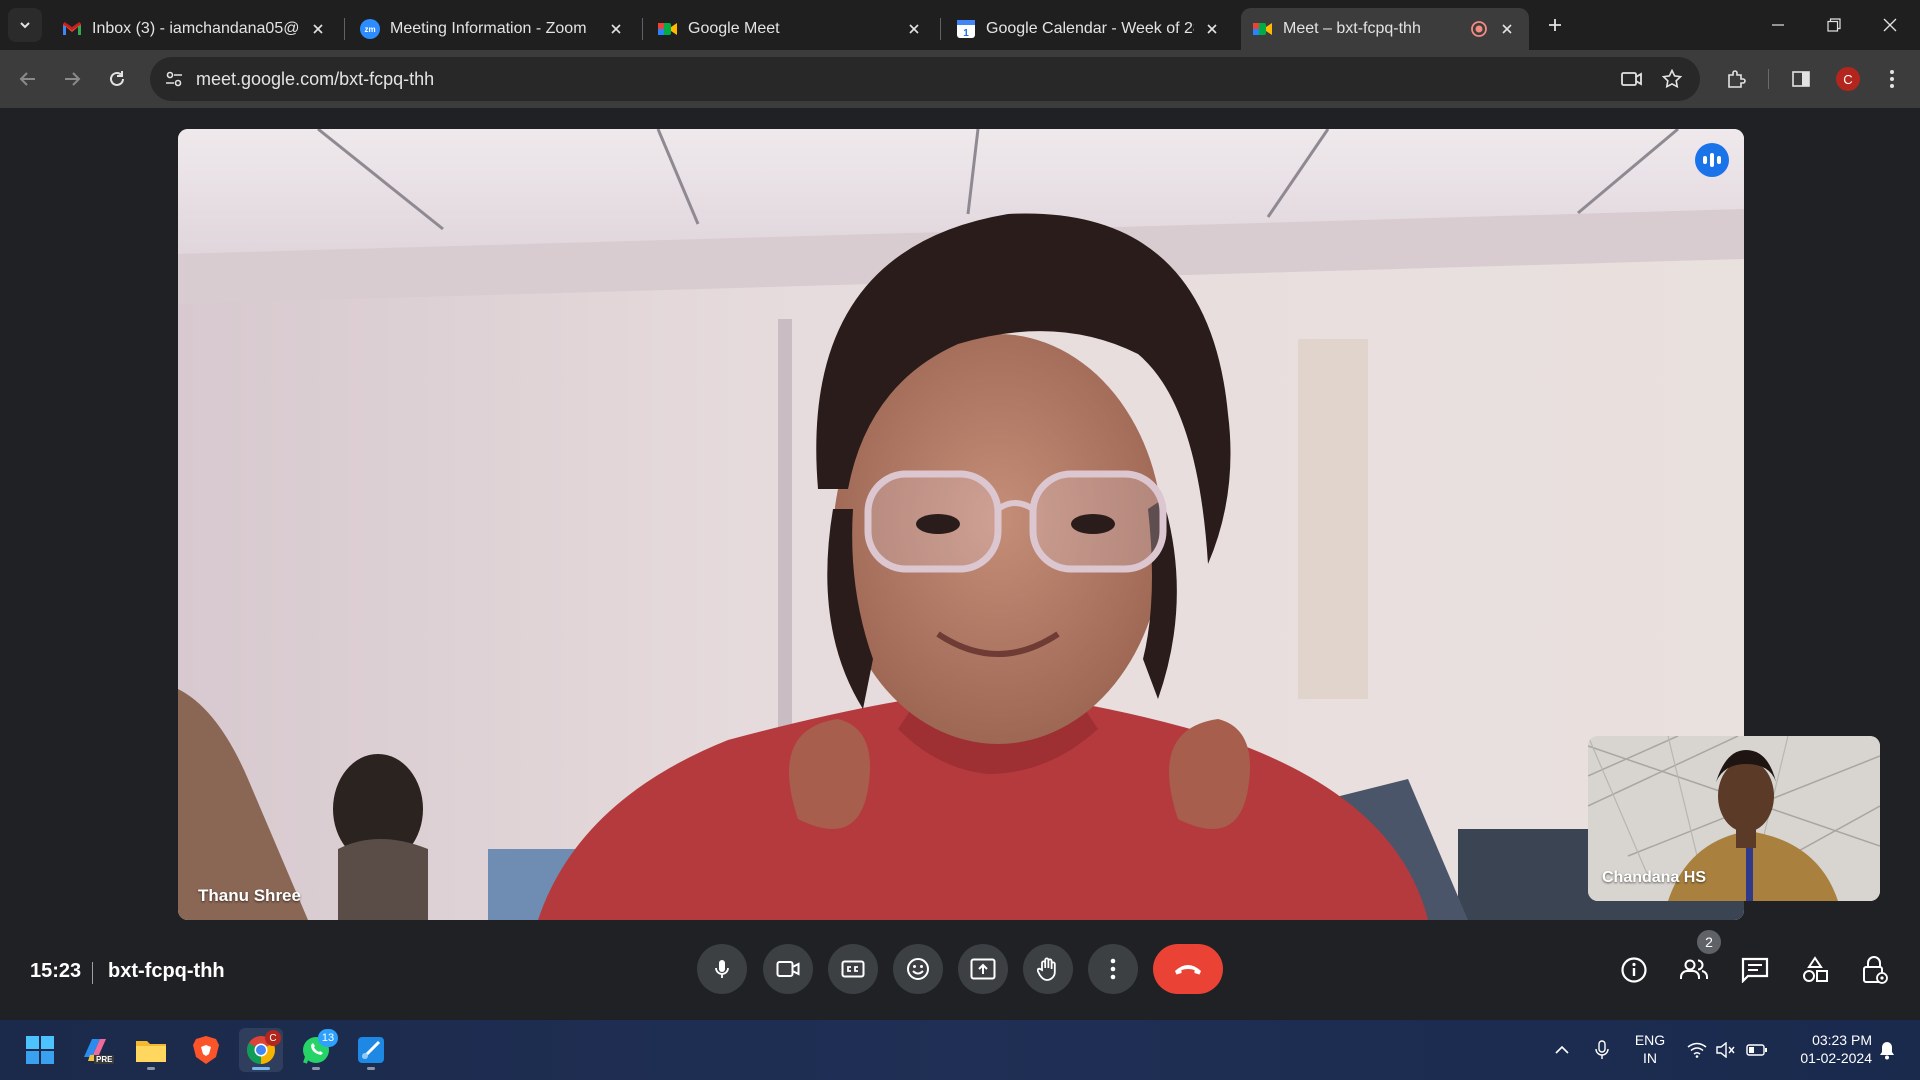  I want to click on minimize-button, so click(1778, 25).